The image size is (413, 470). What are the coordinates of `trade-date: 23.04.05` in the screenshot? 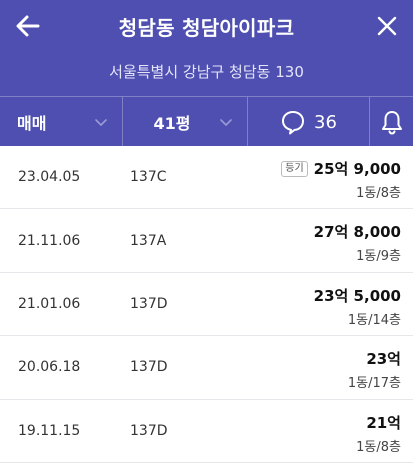 It's located at (49, 177).